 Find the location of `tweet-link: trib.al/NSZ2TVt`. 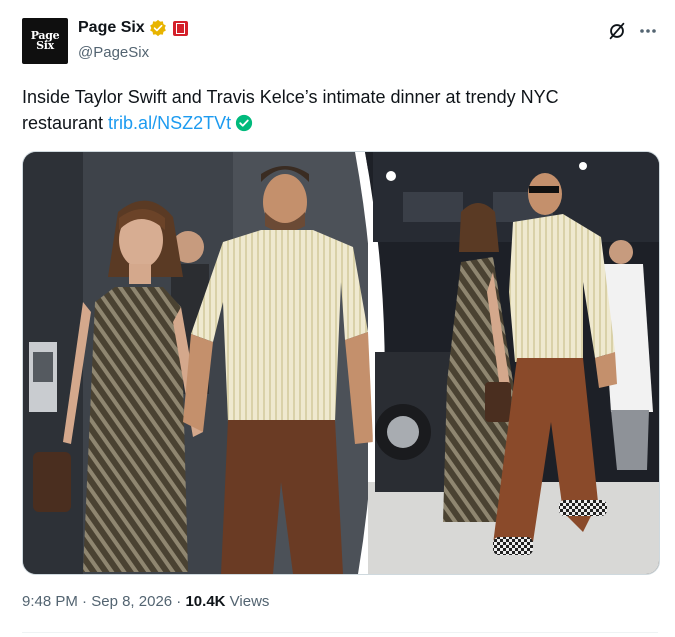

tweet-link: trib.al/NSZ2TVt is located at coordinates (169, 123).